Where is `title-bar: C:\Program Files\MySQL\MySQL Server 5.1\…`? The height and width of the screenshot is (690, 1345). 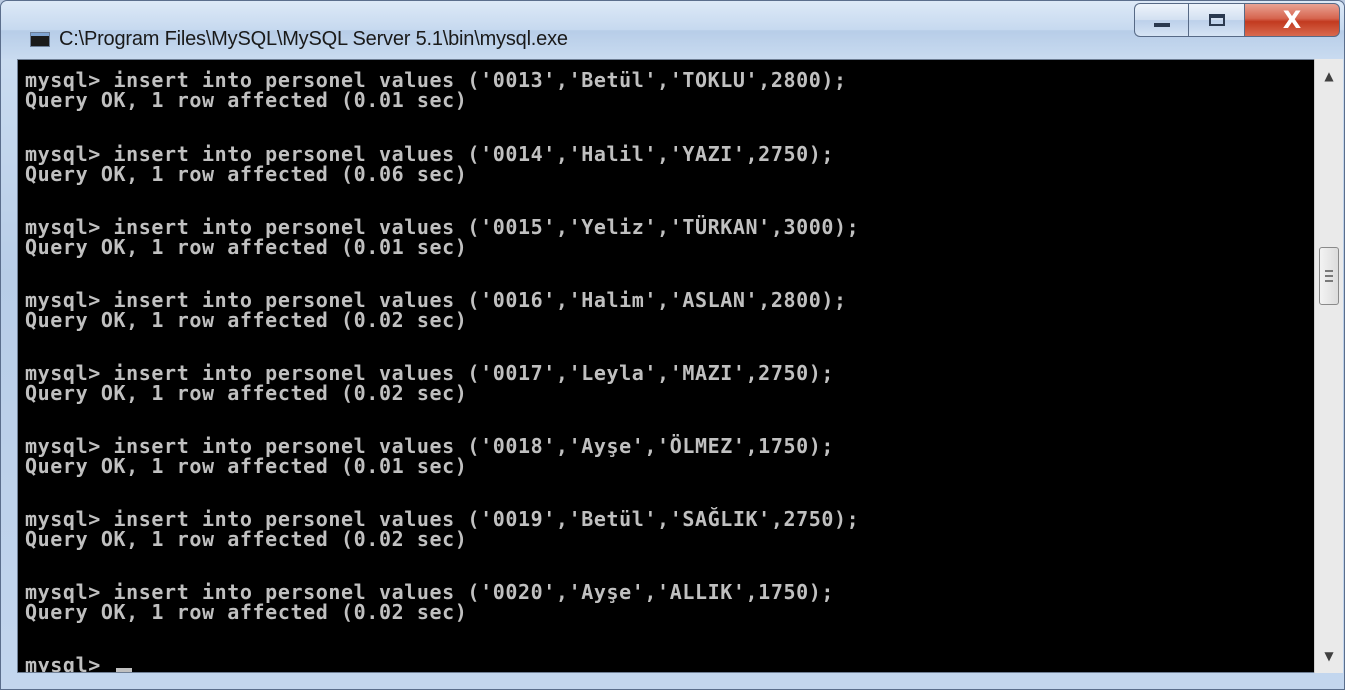
title-bar: C:\Program Files\MySQL\MySQL Server 5.1\… is located at coordinates (672, 30).